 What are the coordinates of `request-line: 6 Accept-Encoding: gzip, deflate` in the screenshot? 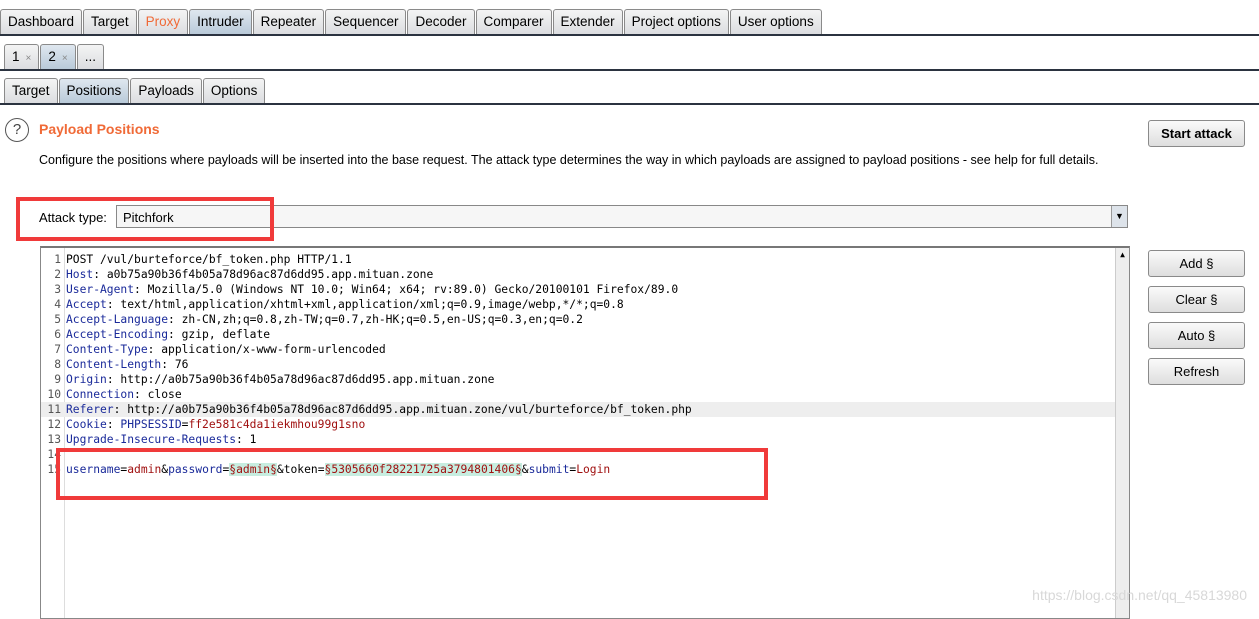 It's located at (578, 334).